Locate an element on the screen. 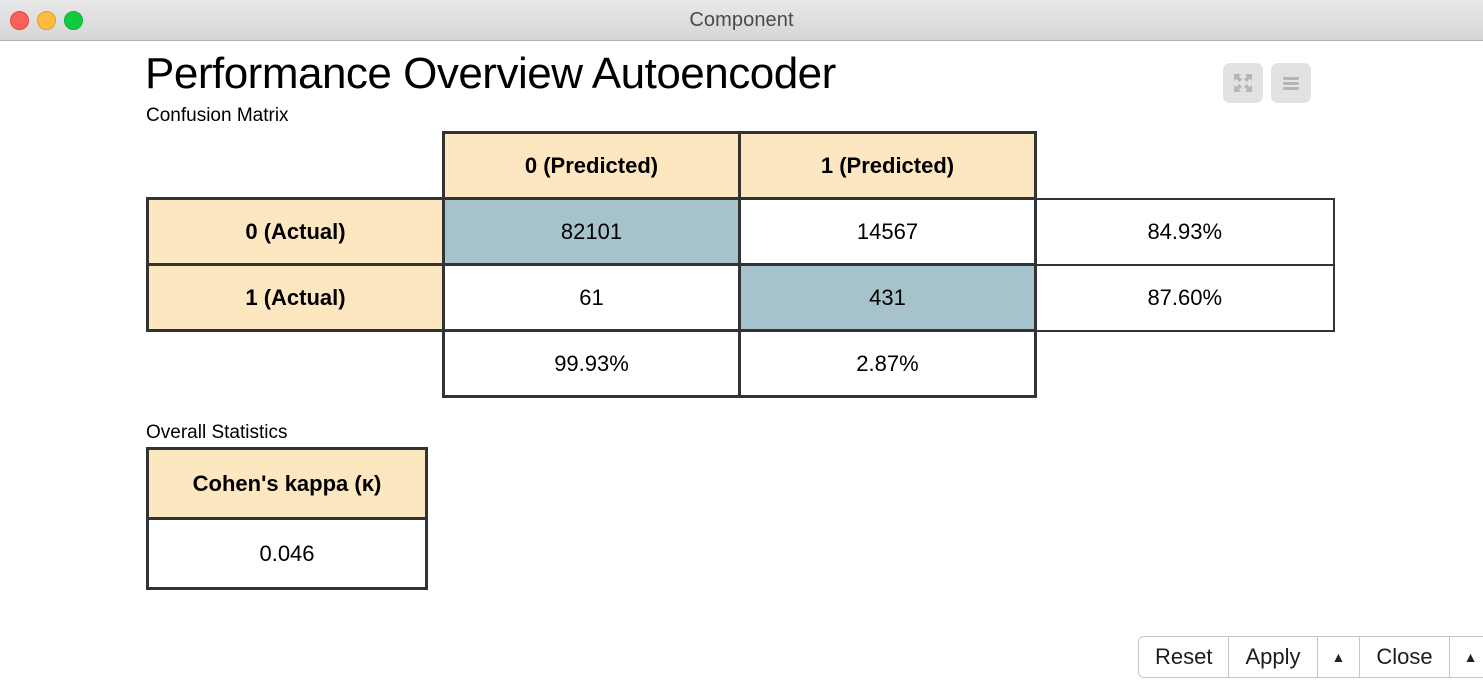 The image size is (1483, 688). expand-icon is located at coordinates (1243, 83).